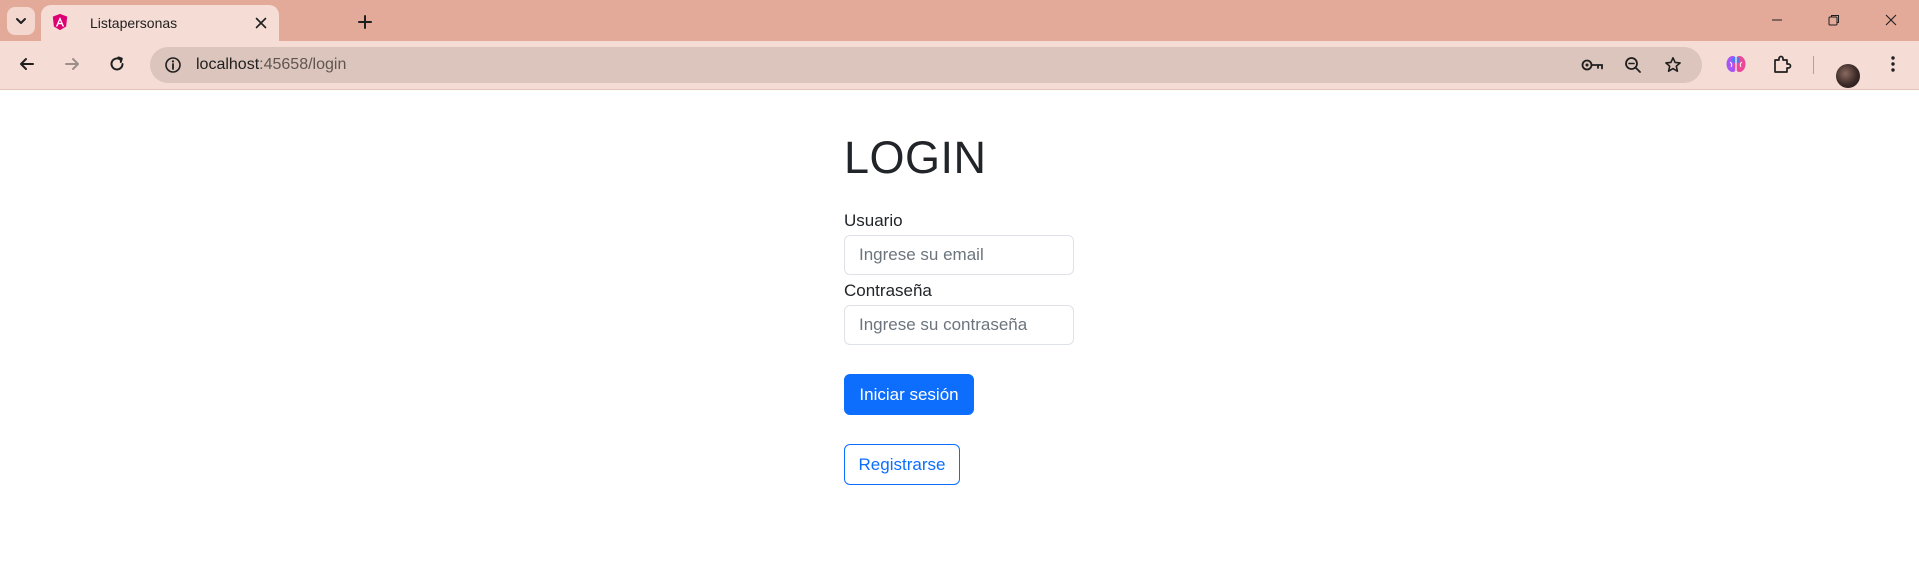 This screenshot has height=584, width=1919. Describe the element at coordinates (1813, 65) in the screenshot. I see `toolbar-divider` at that location.